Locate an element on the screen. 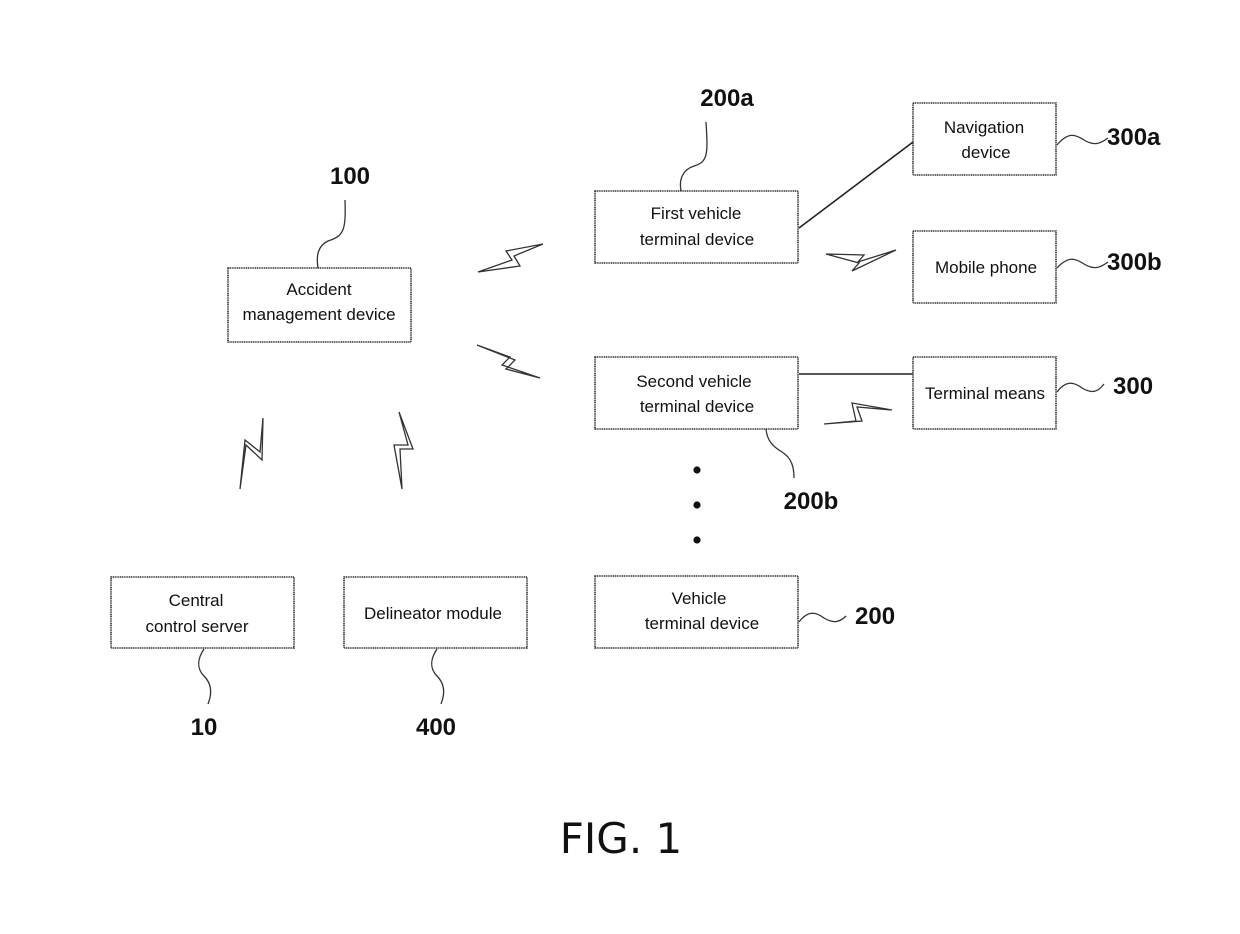 The image size is (1240, 934). node-second-vehicle-terminal-device: Second vehicle terminal device 200b is located at coordinates (716, 435).